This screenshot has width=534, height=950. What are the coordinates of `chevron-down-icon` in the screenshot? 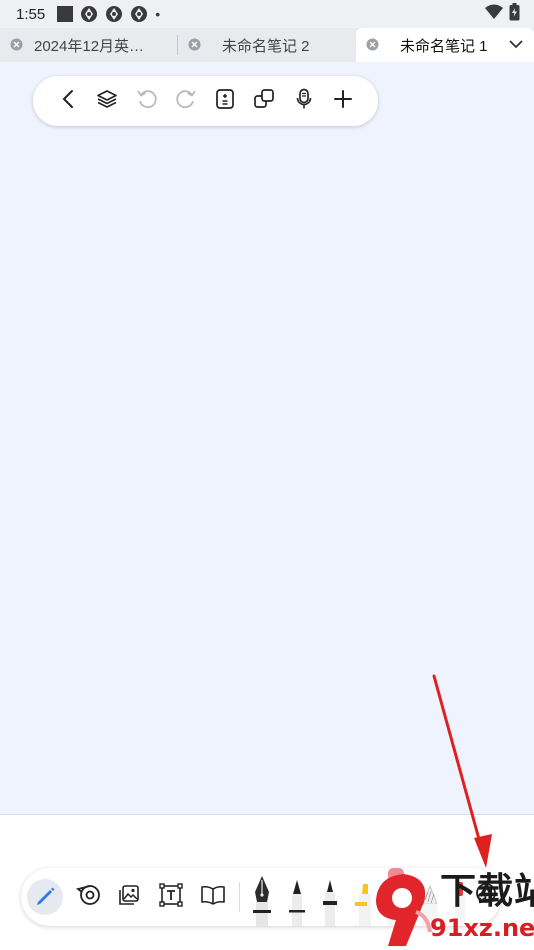 It's located at (516, 45).